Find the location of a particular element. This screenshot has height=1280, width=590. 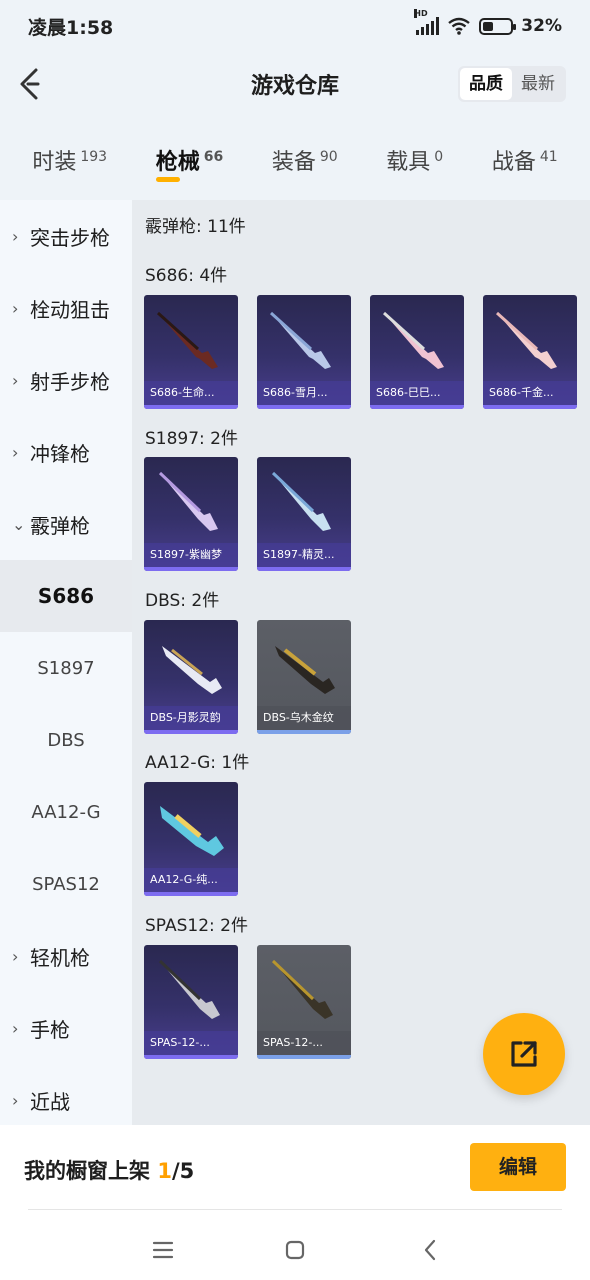

tab-label: 枪械 is located at coordinates (177, 162).